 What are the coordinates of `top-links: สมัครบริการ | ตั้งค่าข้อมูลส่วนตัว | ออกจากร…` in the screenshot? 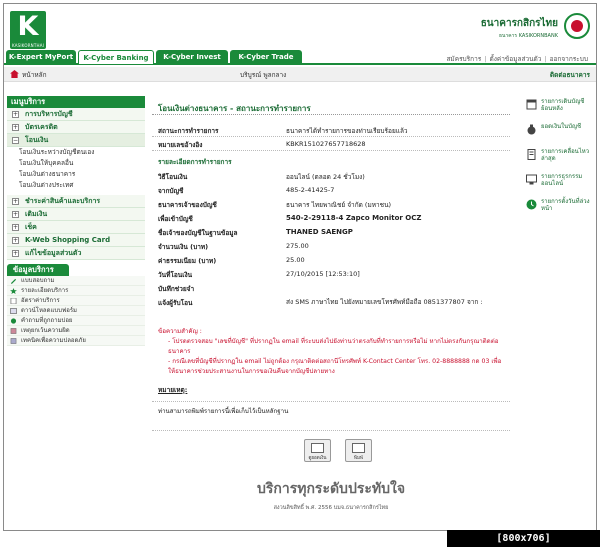 It's located at (517, 59).